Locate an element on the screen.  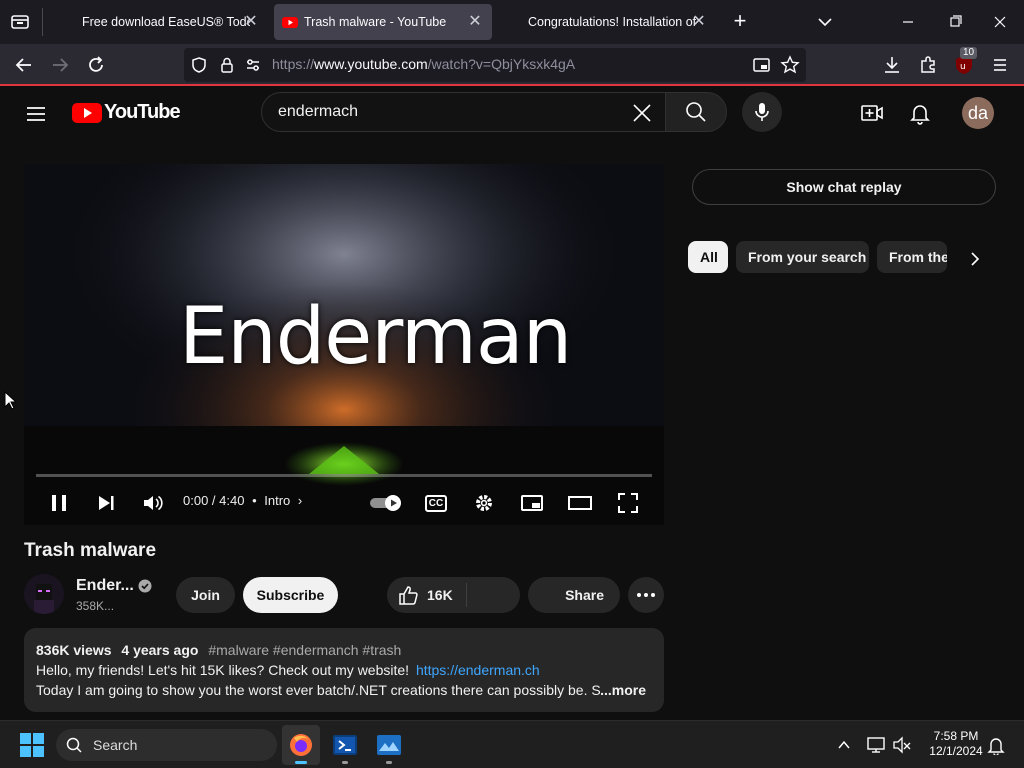
more-horizontal-icon is located at coordinates (646, 595).